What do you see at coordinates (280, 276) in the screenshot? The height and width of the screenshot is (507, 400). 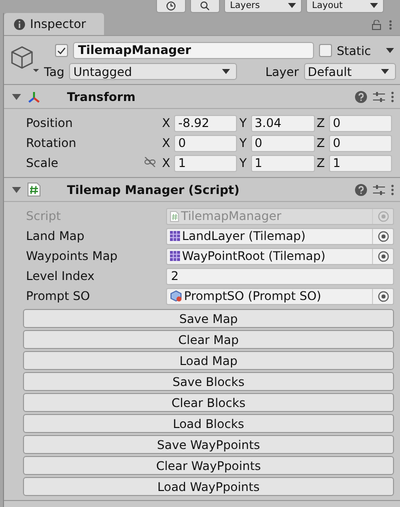 I see `number-field: 2` at bounding box center [280, 276].